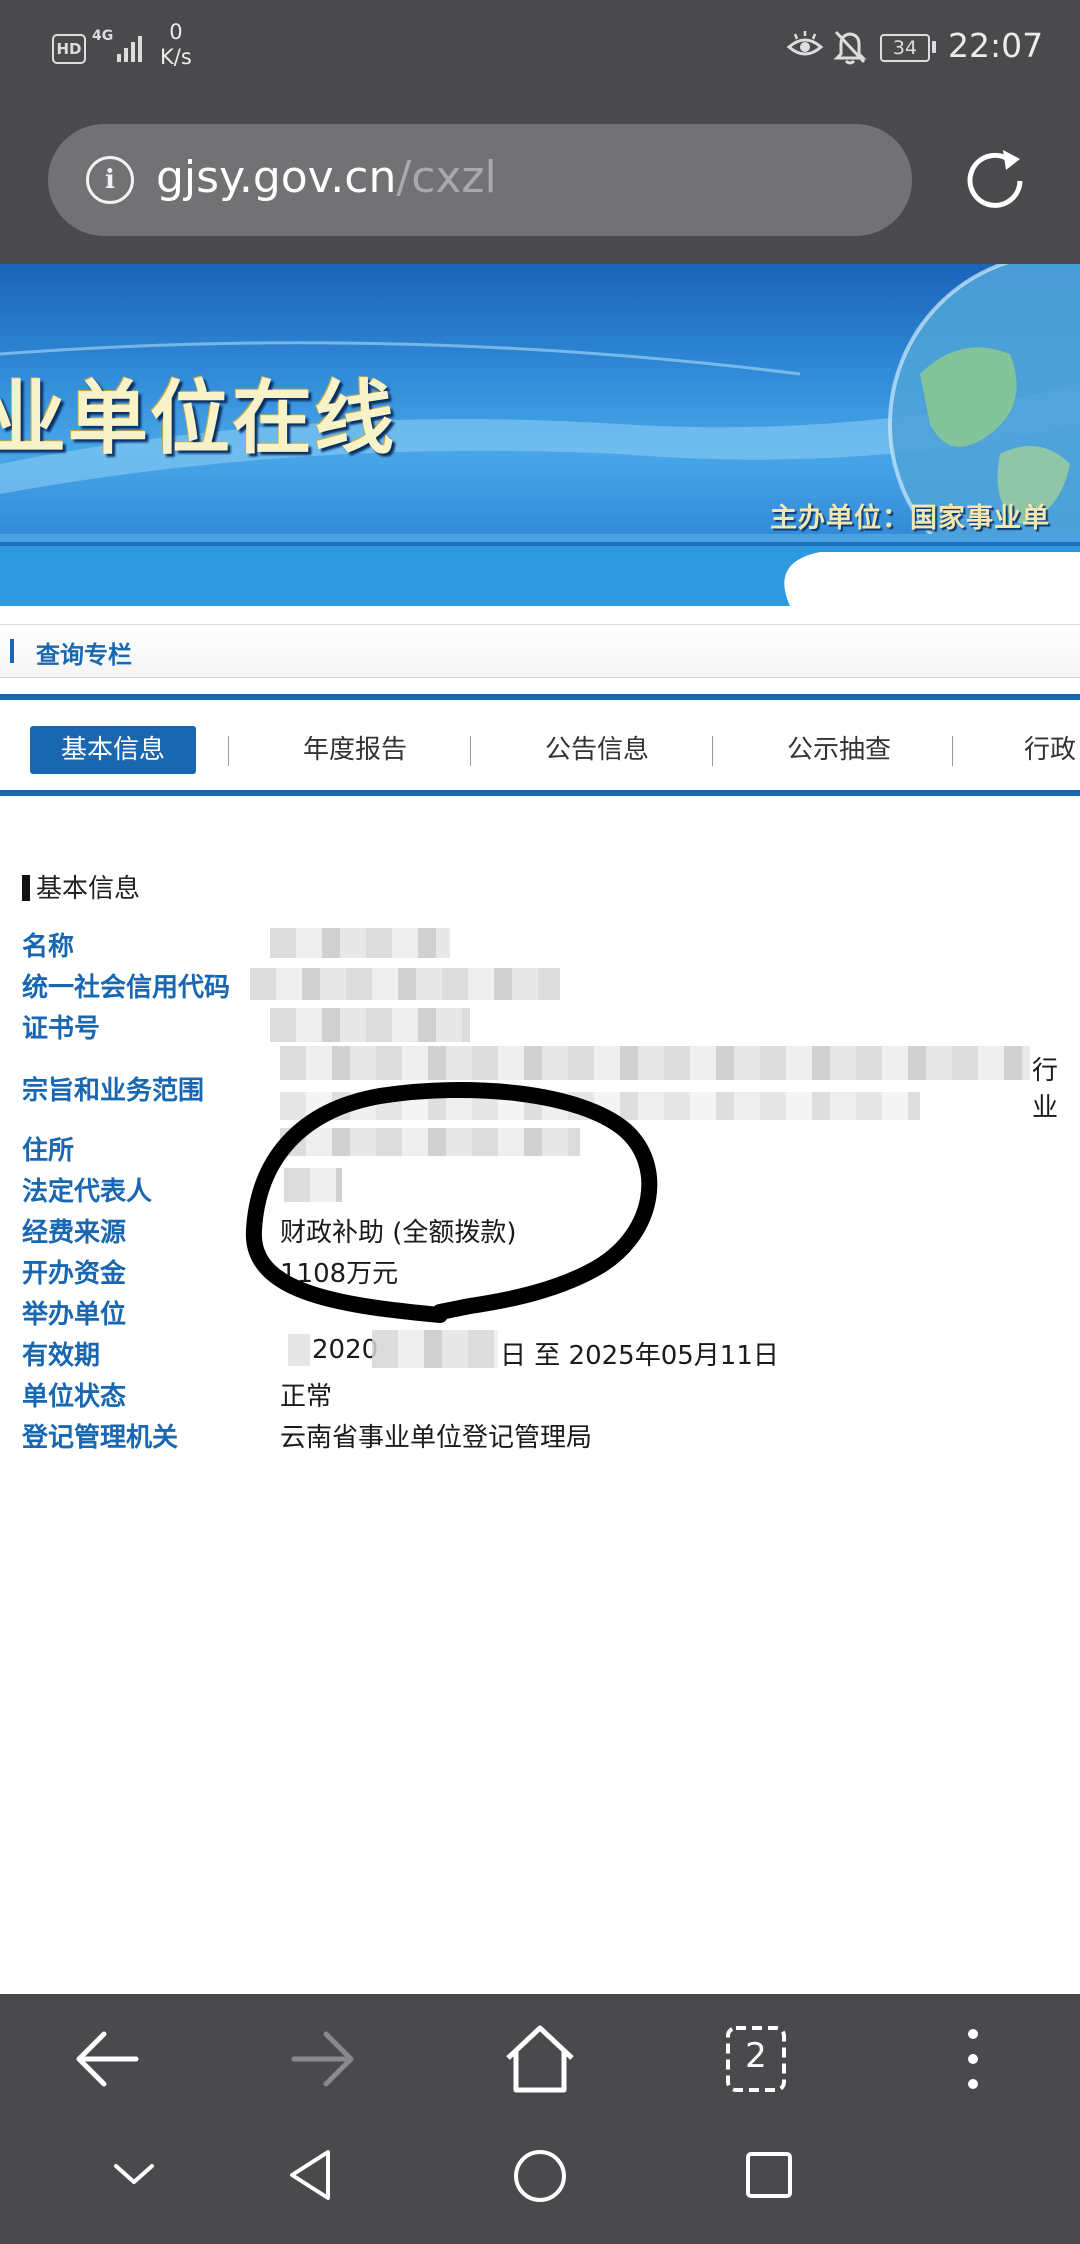 This screenshot has width=1080, height=2244. I want to click on system-home-icon, so click(540, 2176).